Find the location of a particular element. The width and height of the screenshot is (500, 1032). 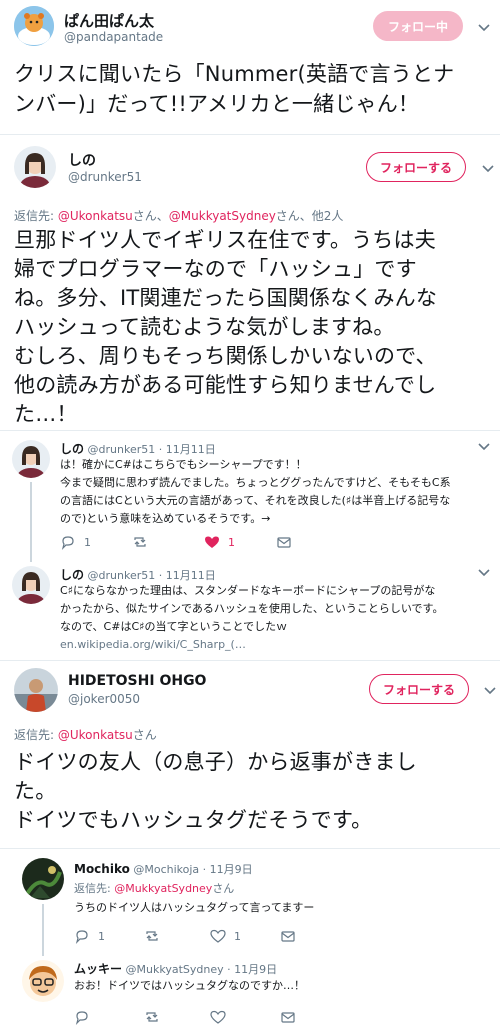

replying-to: 返信先: @Ukonkatsuさん、@MukkyatSydneyさん、他2人 is located at coordinates (178, 215).